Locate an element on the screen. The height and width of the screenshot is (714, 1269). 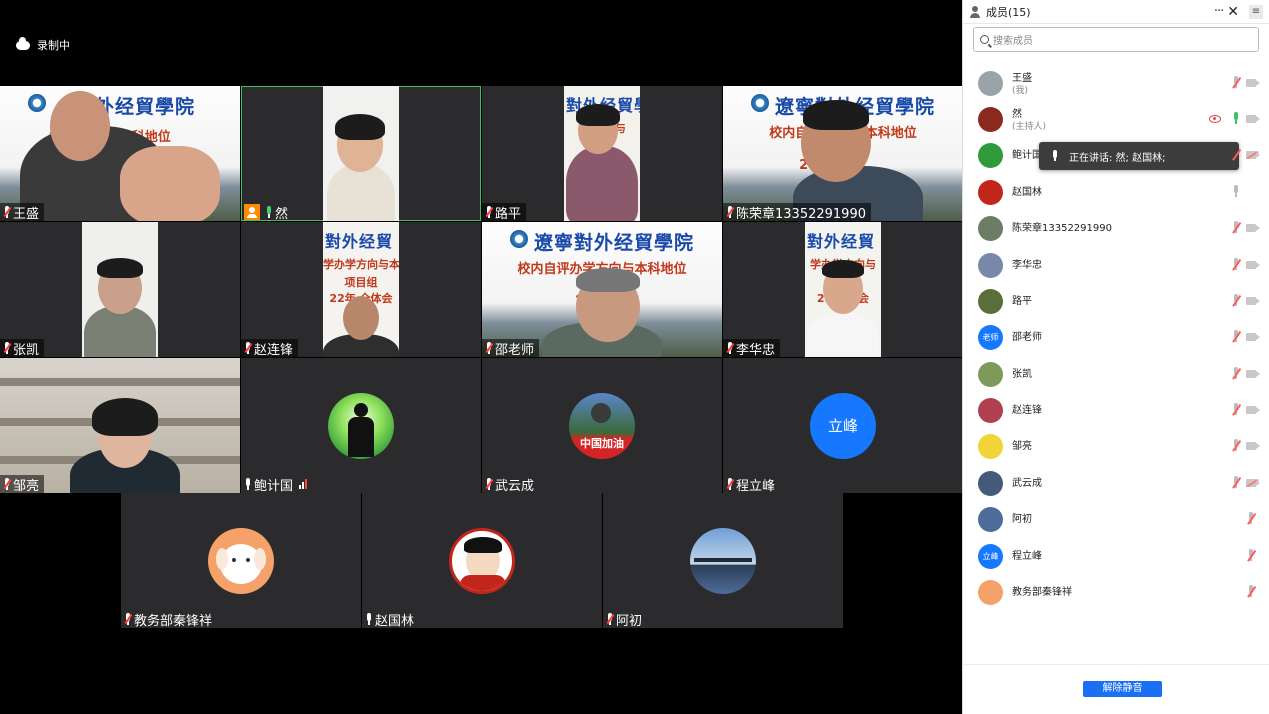
video-tile-ran: 然 is located at coordinates (361, 153).